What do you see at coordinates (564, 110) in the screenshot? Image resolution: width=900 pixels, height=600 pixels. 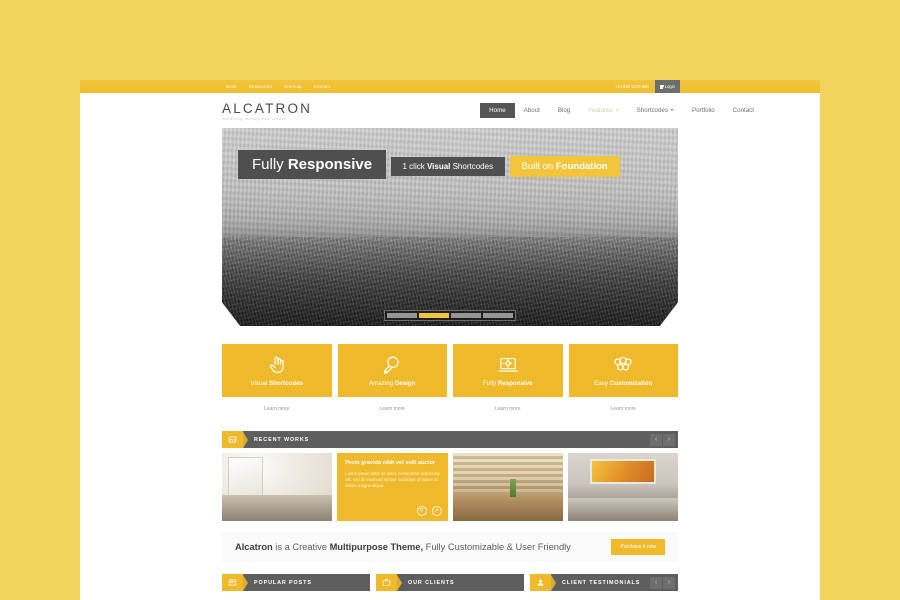 I see `nav-item-blog: Blog` at bounding box center [564, 110].